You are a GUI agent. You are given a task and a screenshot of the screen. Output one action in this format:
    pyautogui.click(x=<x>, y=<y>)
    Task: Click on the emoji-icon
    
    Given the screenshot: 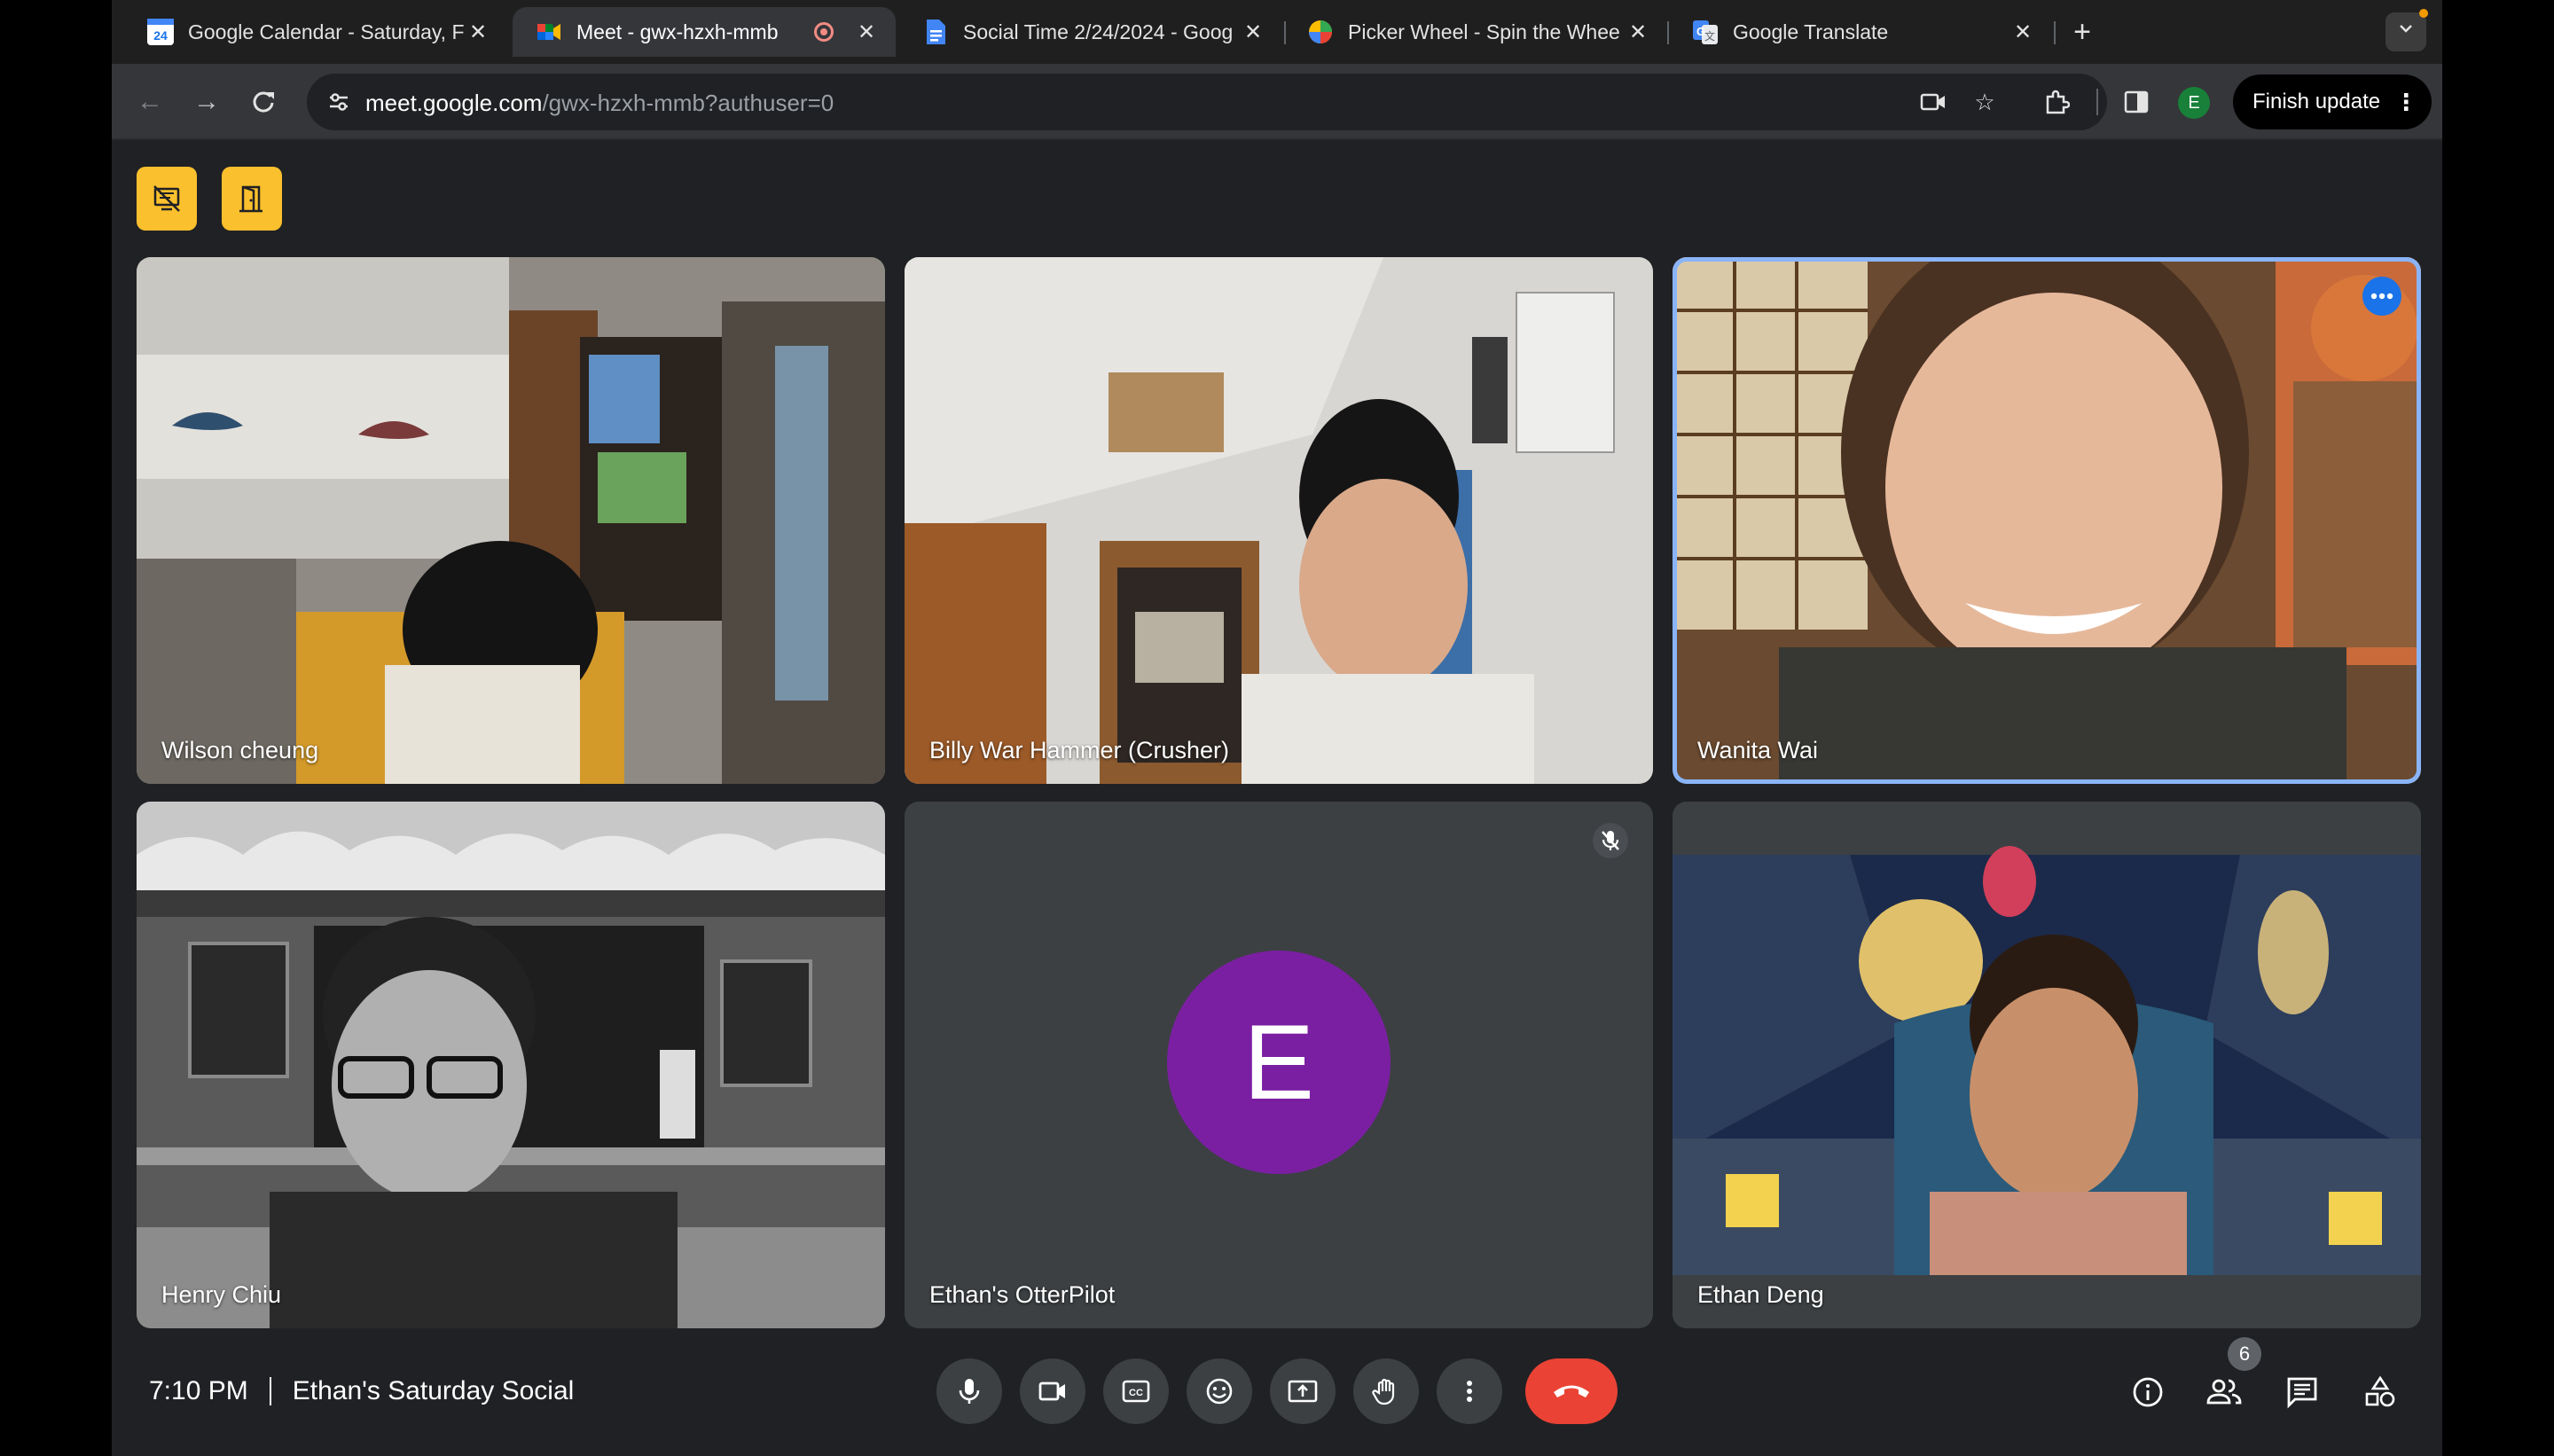 What is the action you would take?
    pyautogui.click(x=1219, y=1391)
    